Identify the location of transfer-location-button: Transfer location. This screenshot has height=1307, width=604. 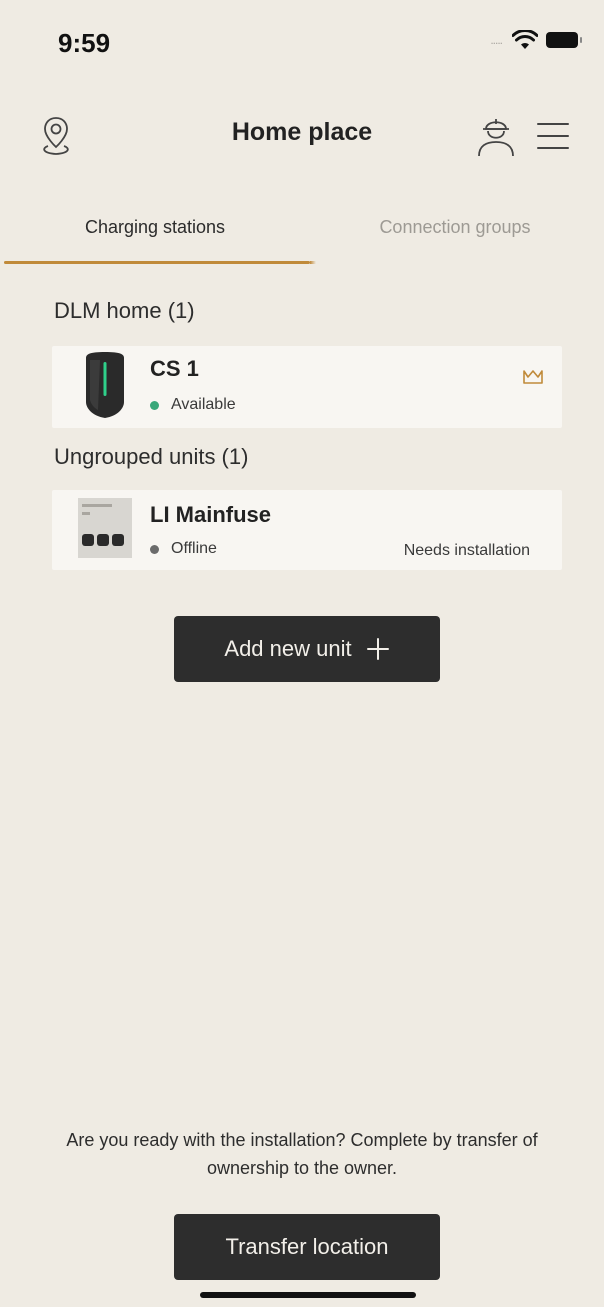
(307, 1247).